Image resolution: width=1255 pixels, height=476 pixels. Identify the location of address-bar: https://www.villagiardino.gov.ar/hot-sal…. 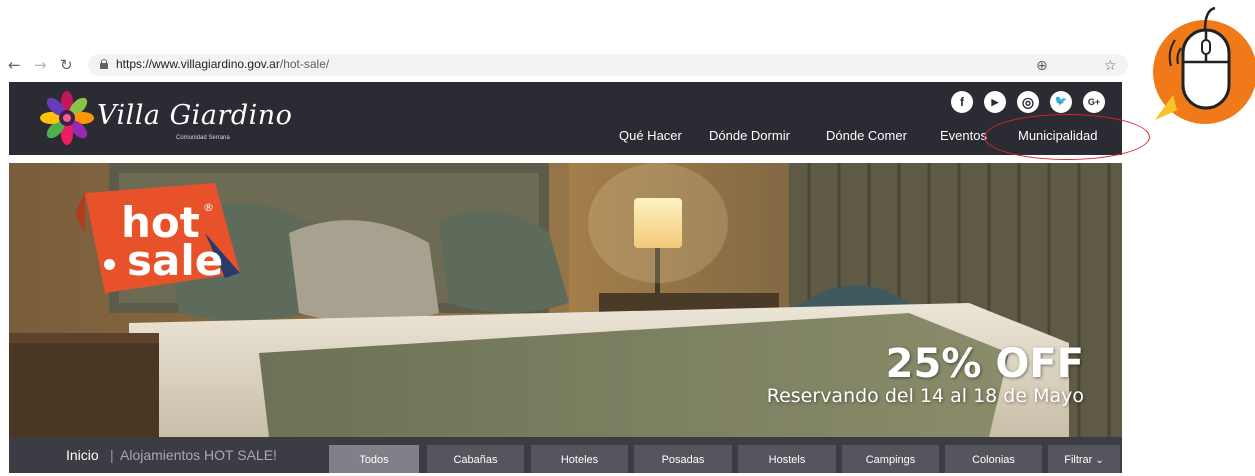
(608, 65).